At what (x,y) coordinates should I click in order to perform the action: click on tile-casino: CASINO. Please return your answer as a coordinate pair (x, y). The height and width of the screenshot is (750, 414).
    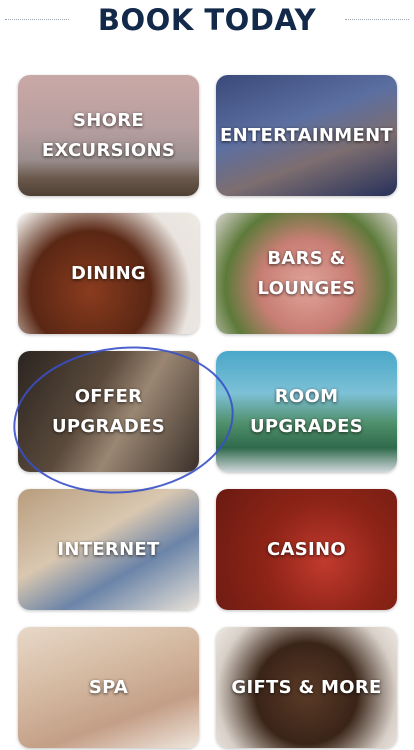
    Looking at the image, I should click on (306, 549).